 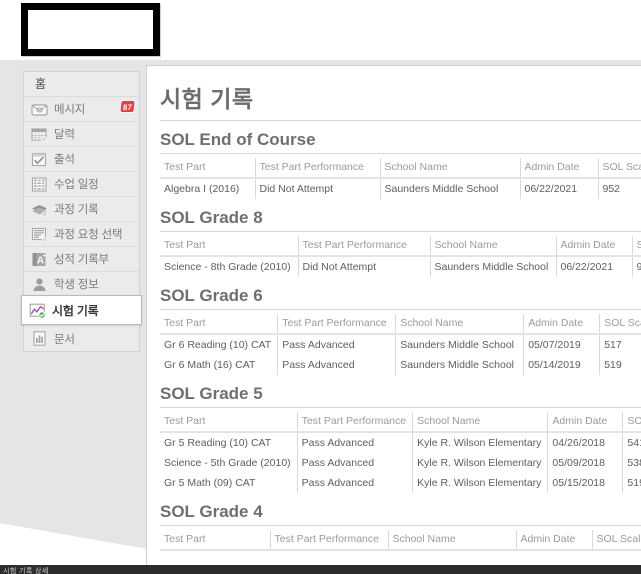 I want to click on table-cell: Algebra I (2016), so click(x=208, y=188).